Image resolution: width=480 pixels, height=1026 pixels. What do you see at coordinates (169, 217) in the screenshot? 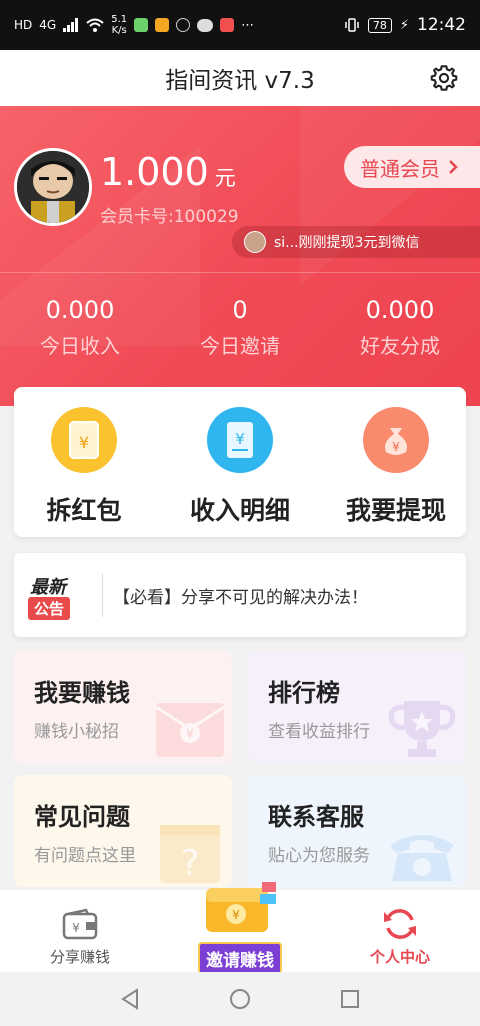
I see `member-card-number: 会员卡号:100029` at bounding box center [169, 217].